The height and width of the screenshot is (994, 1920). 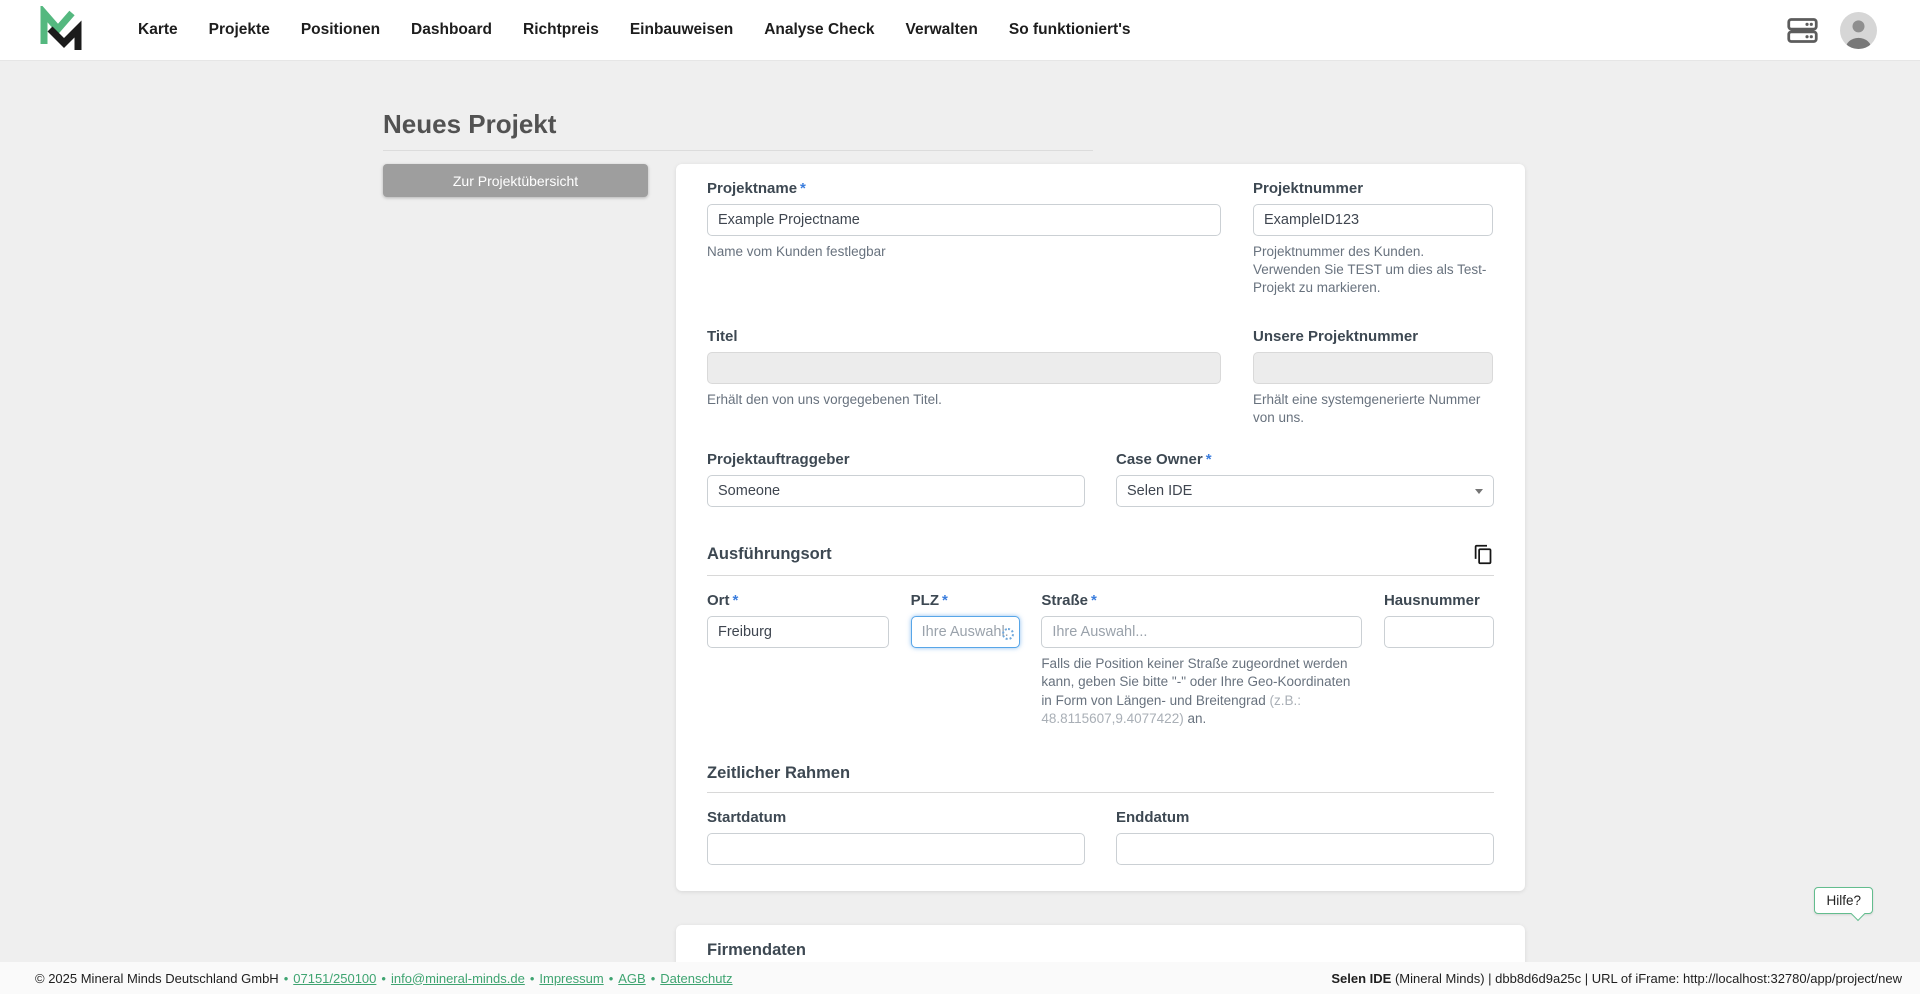 I want to click on unsere-projektnummer-input, so click(x=1373, y=367).